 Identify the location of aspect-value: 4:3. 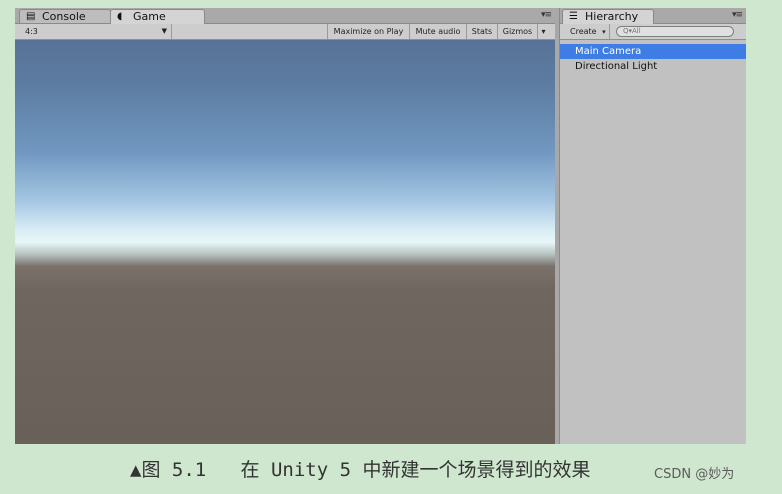
(31, 31).